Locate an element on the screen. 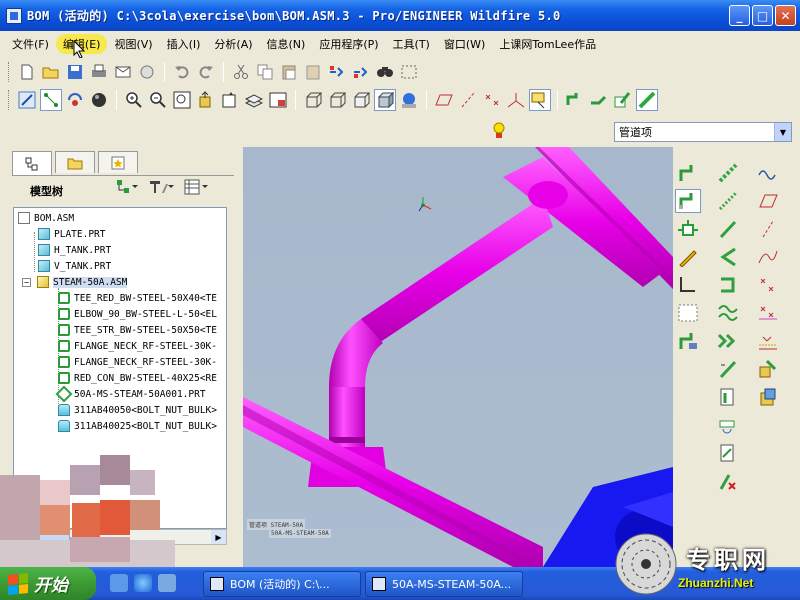  menu-view: 视图(V) is located at coordinates (133, 44).